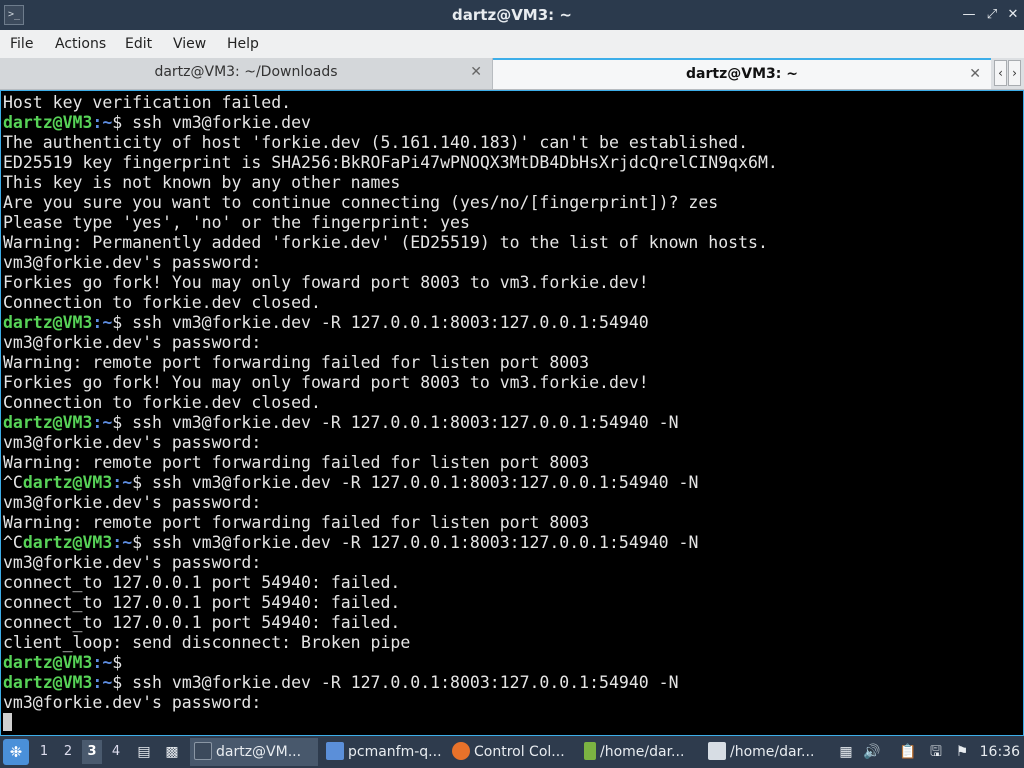 Image resolution: width=1024 pixels, height=768 pixels. Describe the element at coordinates (92, 752) in the screenshot. I see `desktop-3-button: 3` at that location.